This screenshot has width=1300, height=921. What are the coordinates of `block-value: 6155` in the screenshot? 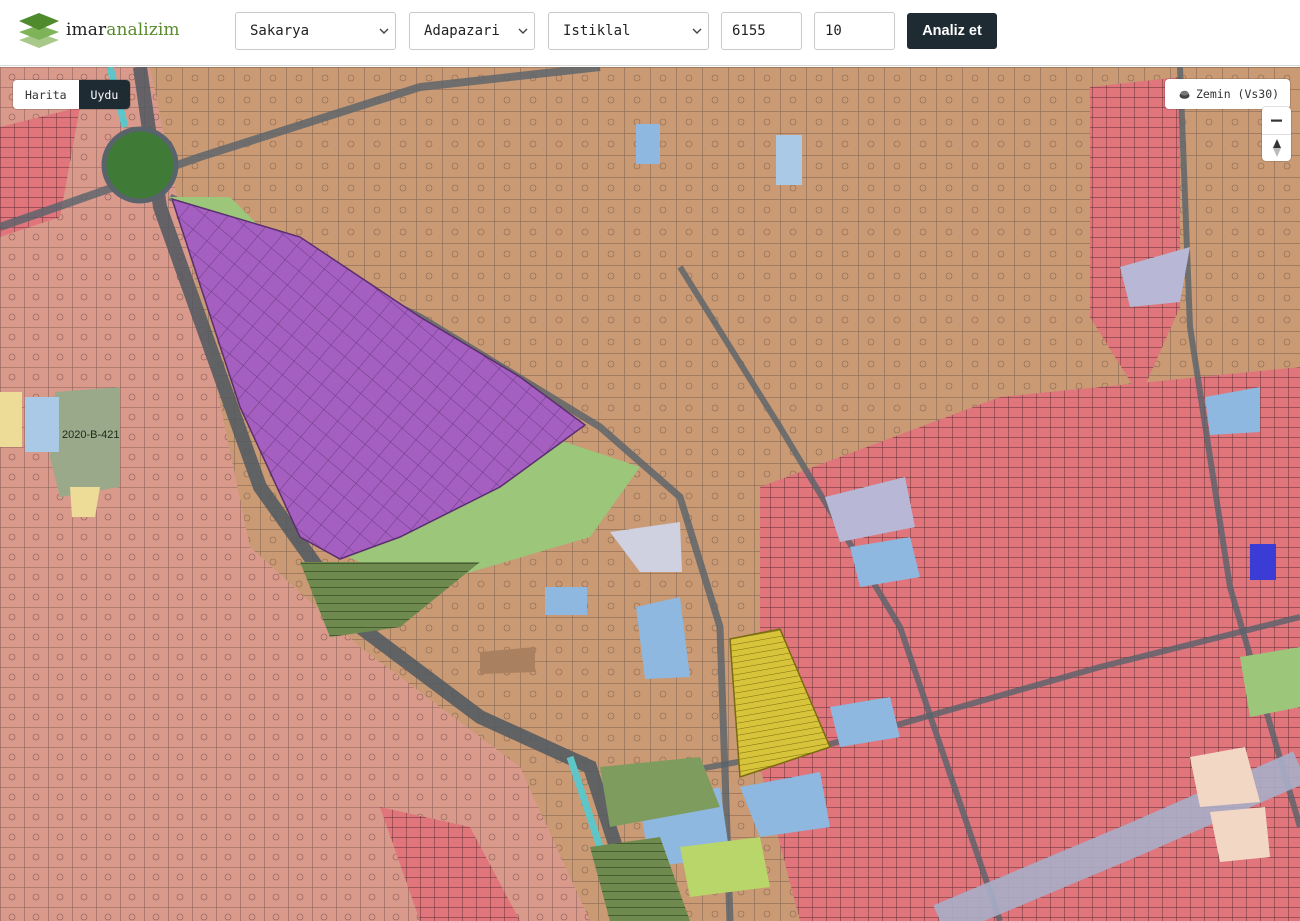 It's located at (749, 31).